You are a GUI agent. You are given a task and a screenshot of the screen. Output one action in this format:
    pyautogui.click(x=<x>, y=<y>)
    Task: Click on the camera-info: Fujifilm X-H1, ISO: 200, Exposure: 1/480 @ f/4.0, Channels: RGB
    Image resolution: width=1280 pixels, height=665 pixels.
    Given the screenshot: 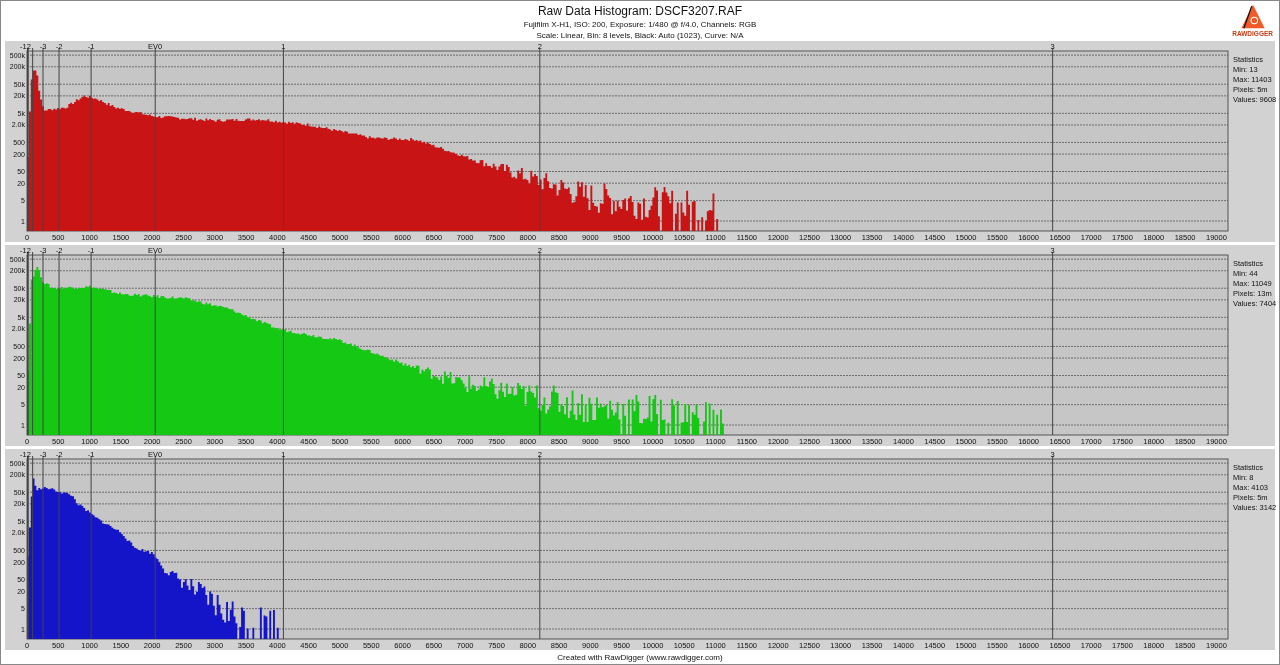 What is the action you would take?
    pyautogui.click(x=640, y=24)
    